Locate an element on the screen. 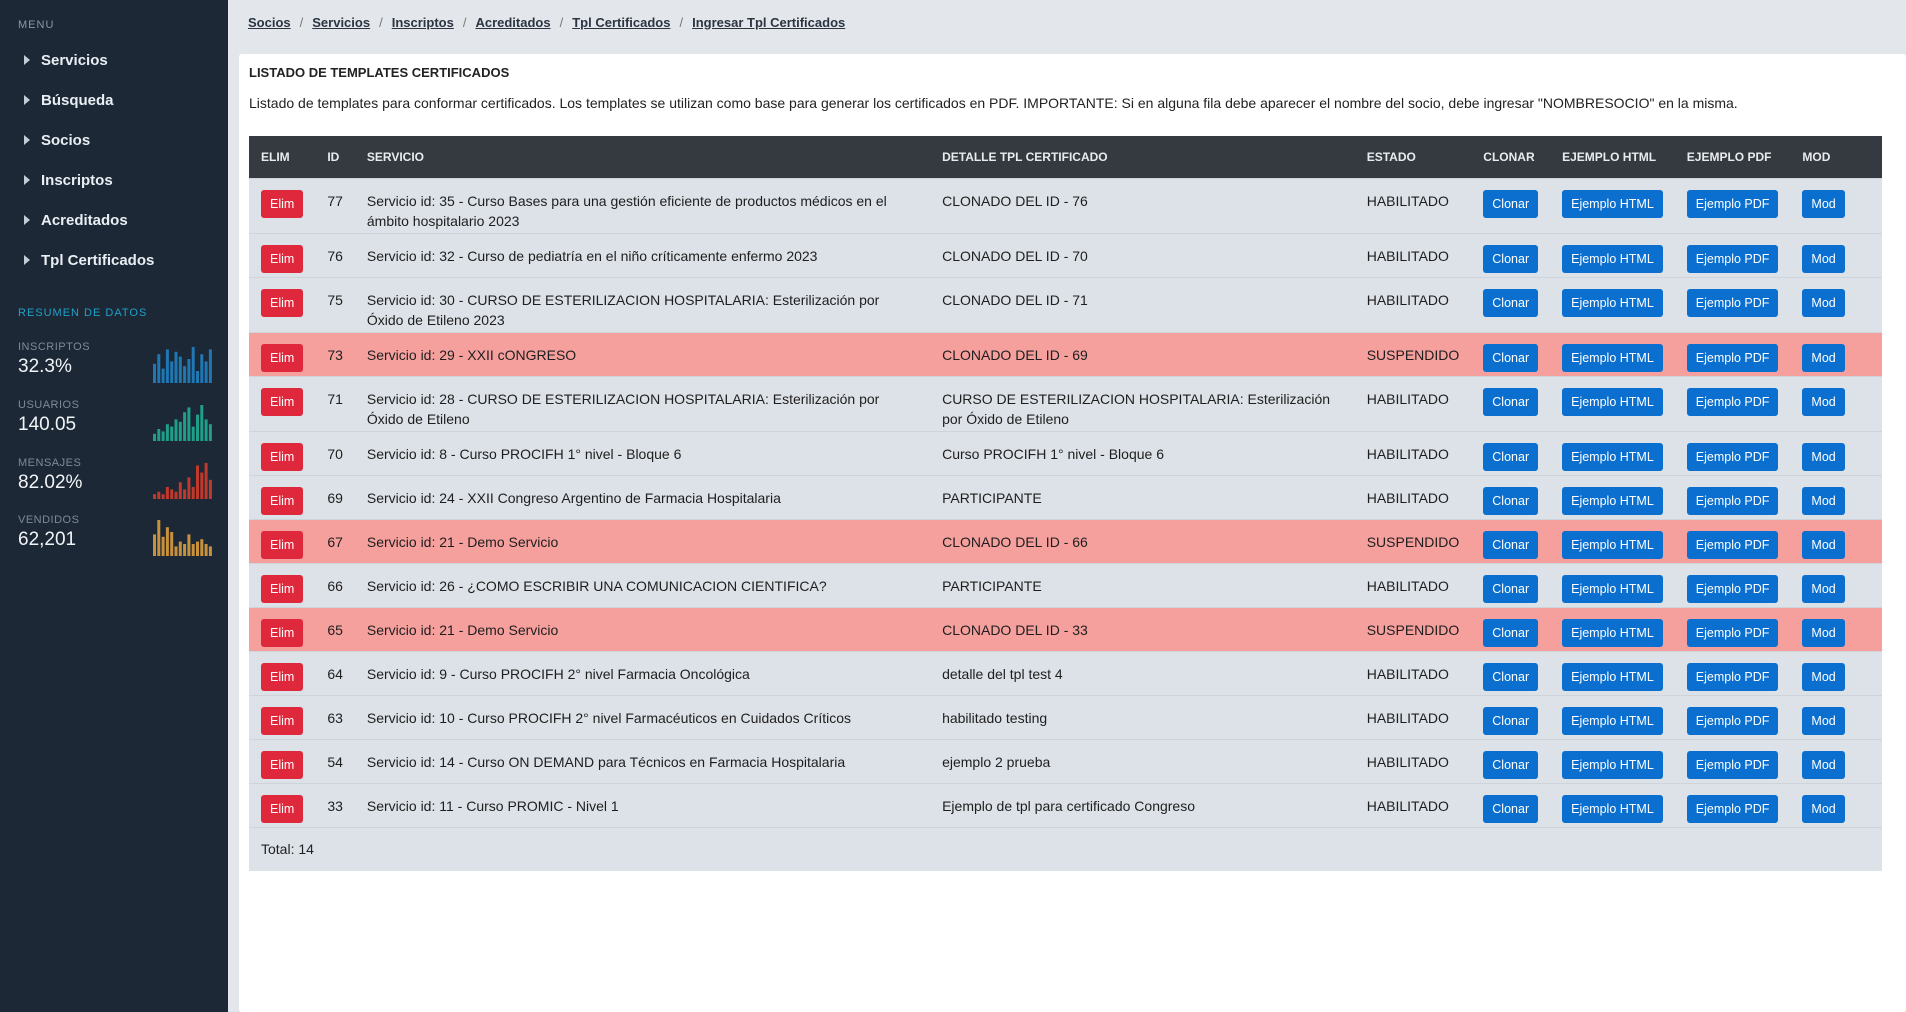 The width and height of the screenshot is (1906, 1012). column-header: ID is located at coordinates (335, 157).